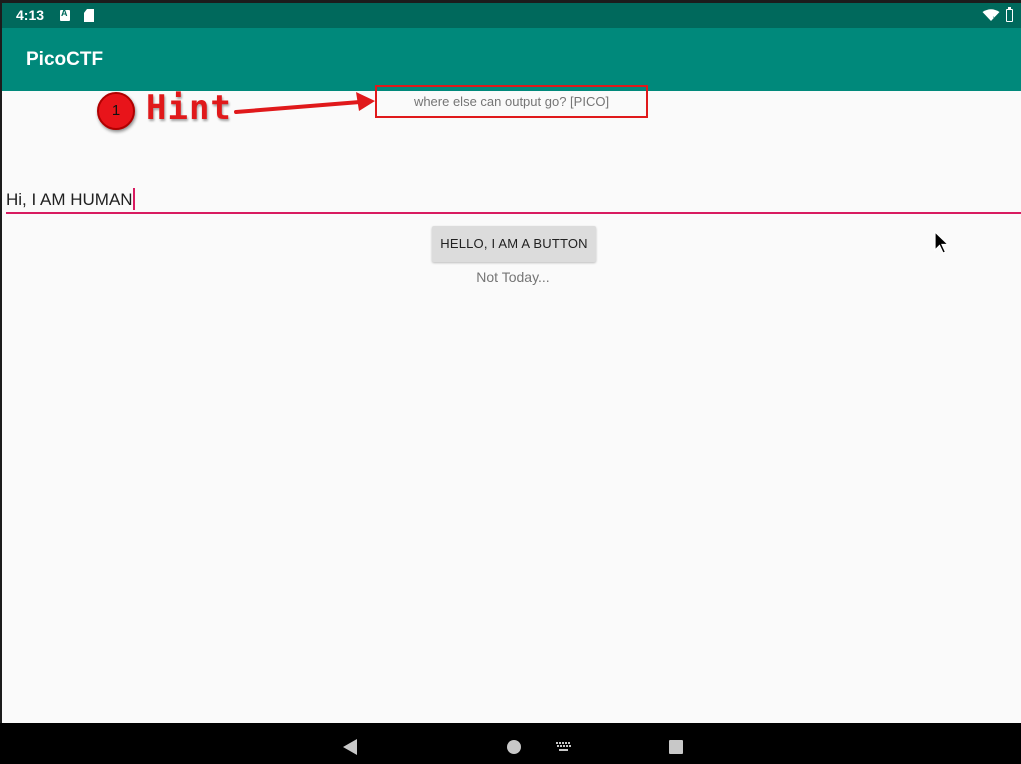 The width and height of the screenshot is (1021, 764). I want to click on app-title: PicoCTF, so click(65, 59).